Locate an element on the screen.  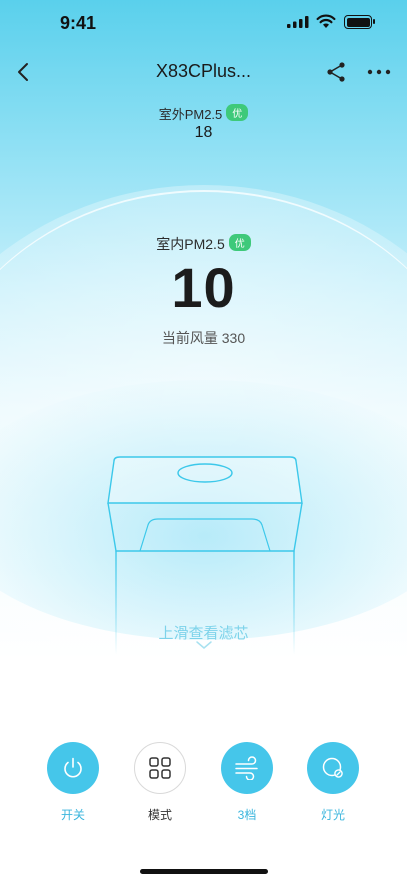
cellular-signal-icon is located at coordinates (298, 22).